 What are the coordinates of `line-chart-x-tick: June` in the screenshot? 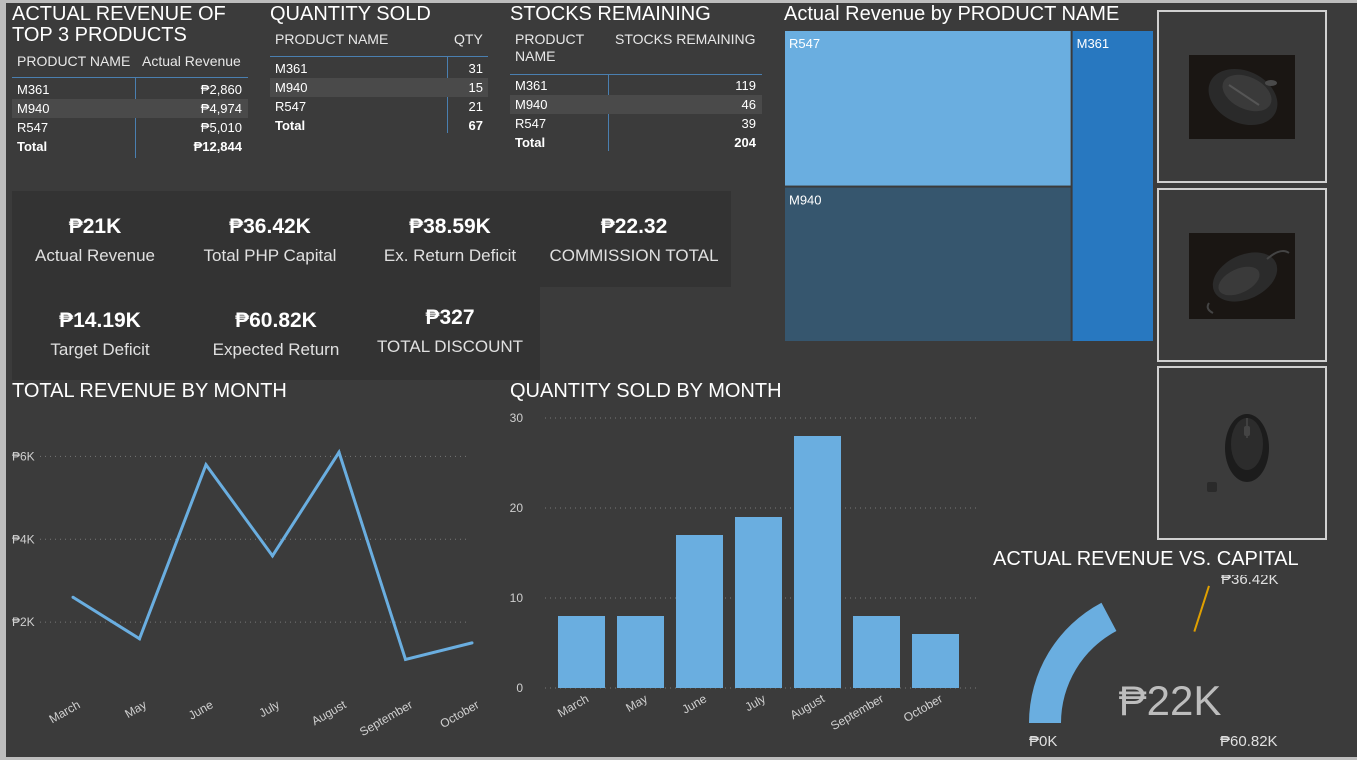 It's located at (201, 709).